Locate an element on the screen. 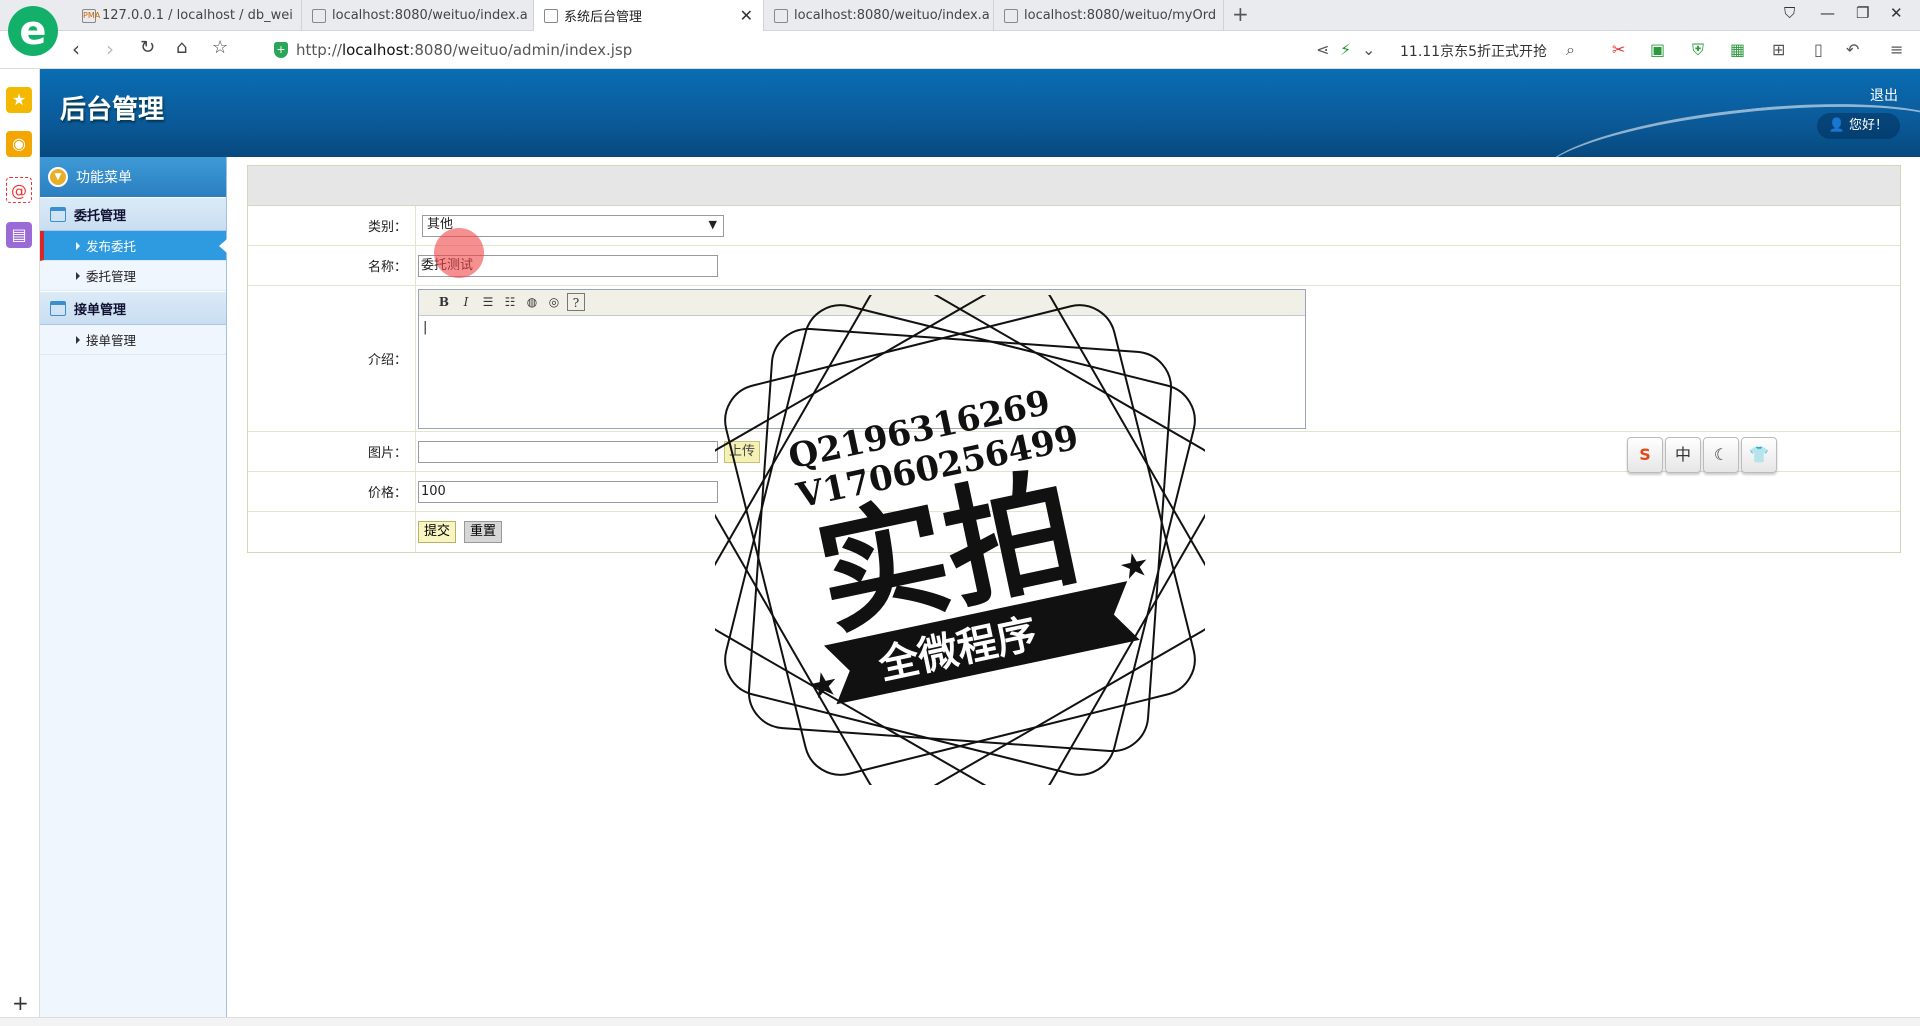 This screenshot has height=1026, width=1920. menu-icon: ≡ is located at coordinates (1896, 49).